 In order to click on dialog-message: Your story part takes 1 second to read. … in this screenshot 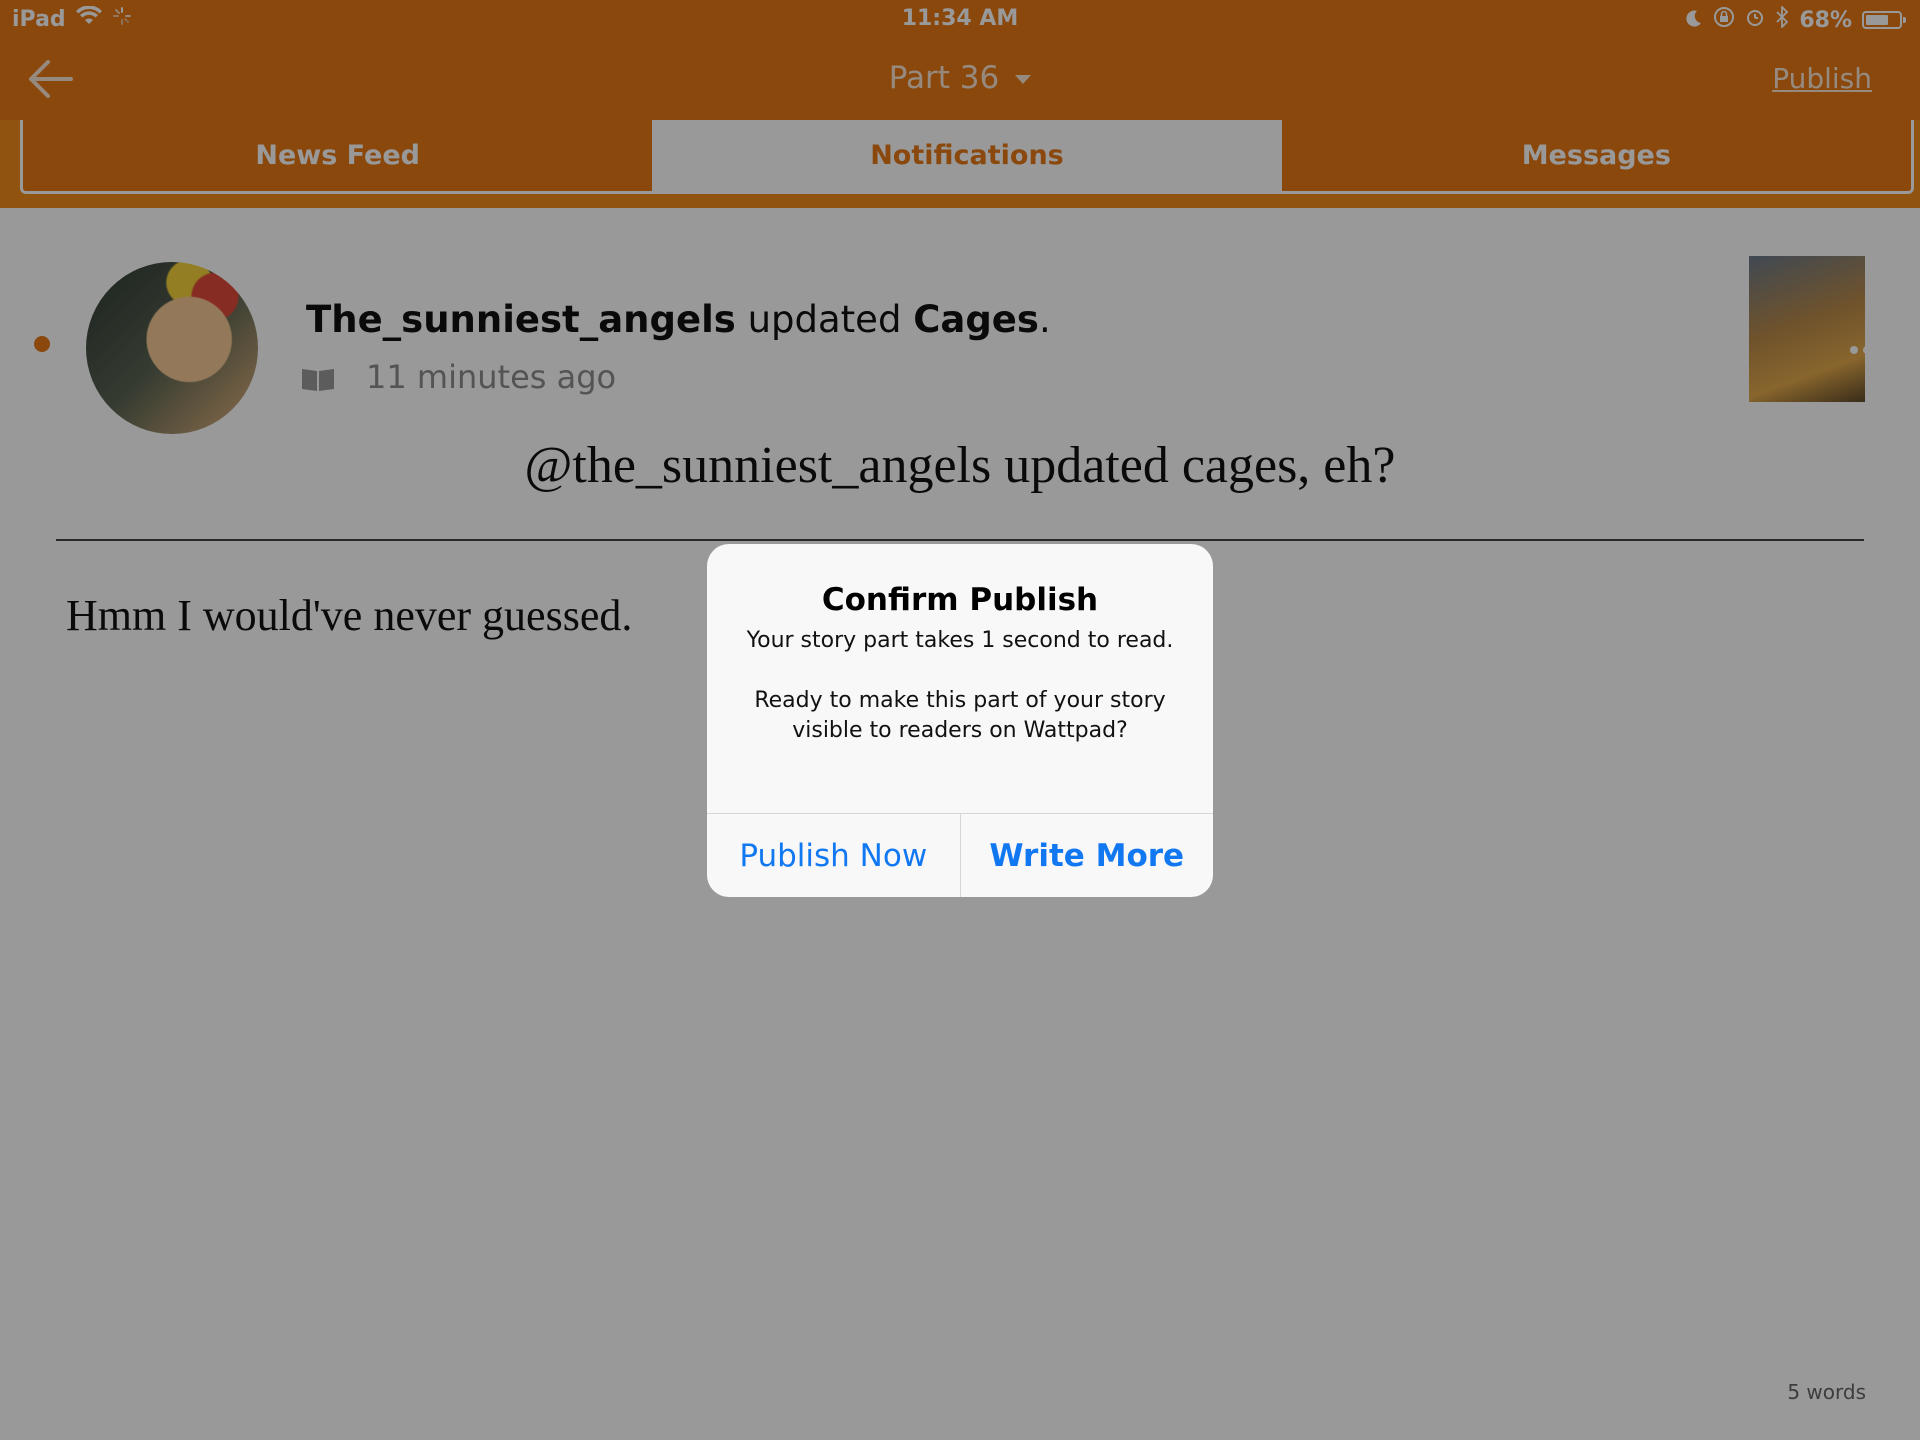, I will do `click(960, 701)`.